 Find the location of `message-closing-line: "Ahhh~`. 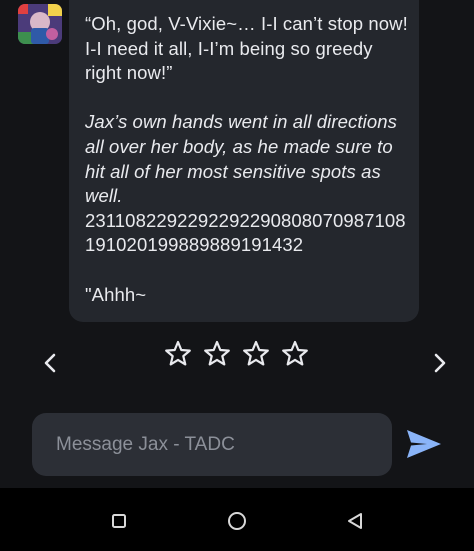

message-closing-line: "Ahhh~ is located at coordinates (116, 294).